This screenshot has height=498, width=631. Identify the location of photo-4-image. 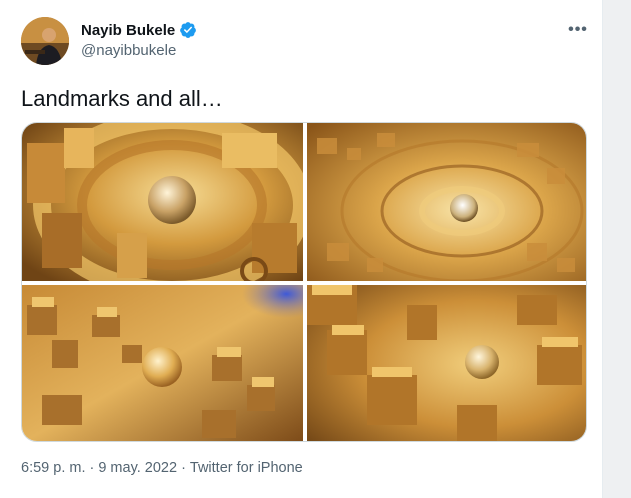
(446, 363).